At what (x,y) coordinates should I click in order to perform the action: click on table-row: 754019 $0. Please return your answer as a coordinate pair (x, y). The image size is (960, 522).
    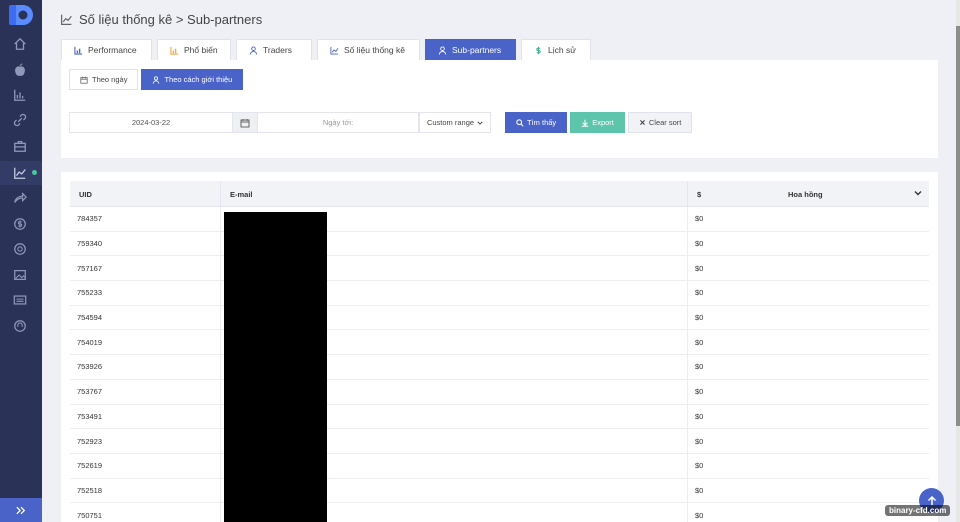
    Looking at the image, I should click on (499, 343).